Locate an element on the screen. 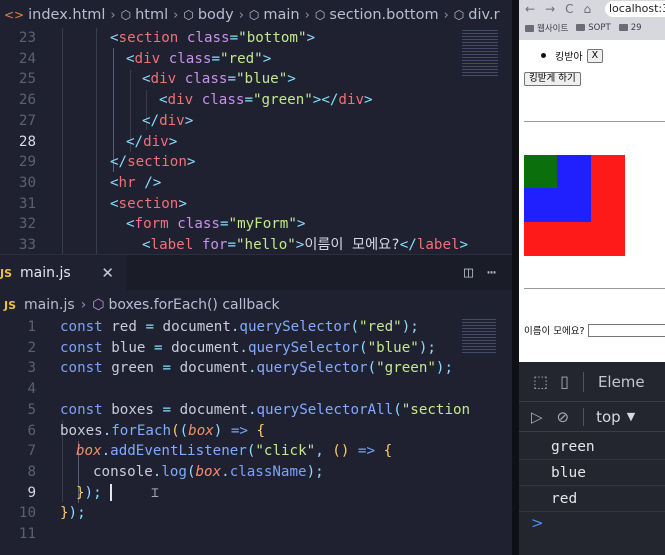  console-message: green is located at coordinates (592, 447).